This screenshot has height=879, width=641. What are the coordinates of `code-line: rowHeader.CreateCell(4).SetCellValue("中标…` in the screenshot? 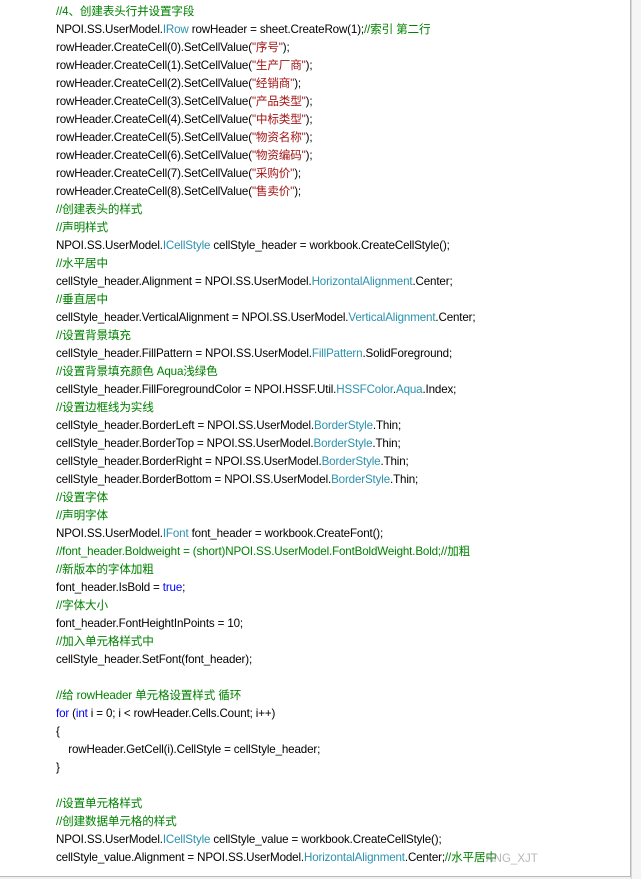 It's located at (343, 120).